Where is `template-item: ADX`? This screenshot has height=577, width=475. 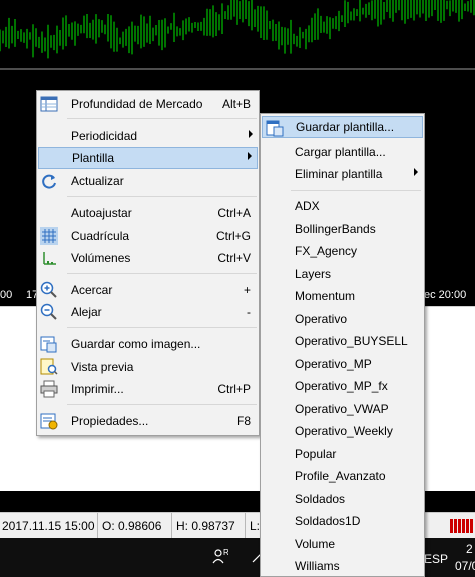
template-item: ADX is located at coordinates (342, 206).